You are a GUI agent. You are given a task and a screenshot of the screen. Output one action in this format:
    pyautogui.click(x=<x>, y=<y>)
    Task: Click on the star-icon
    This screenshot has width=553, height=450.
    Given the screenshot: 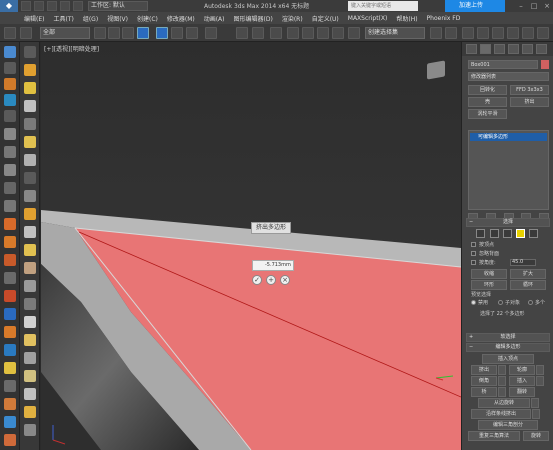 What is the action you would take?
    pyautogui.click(x=30, y=250)
    